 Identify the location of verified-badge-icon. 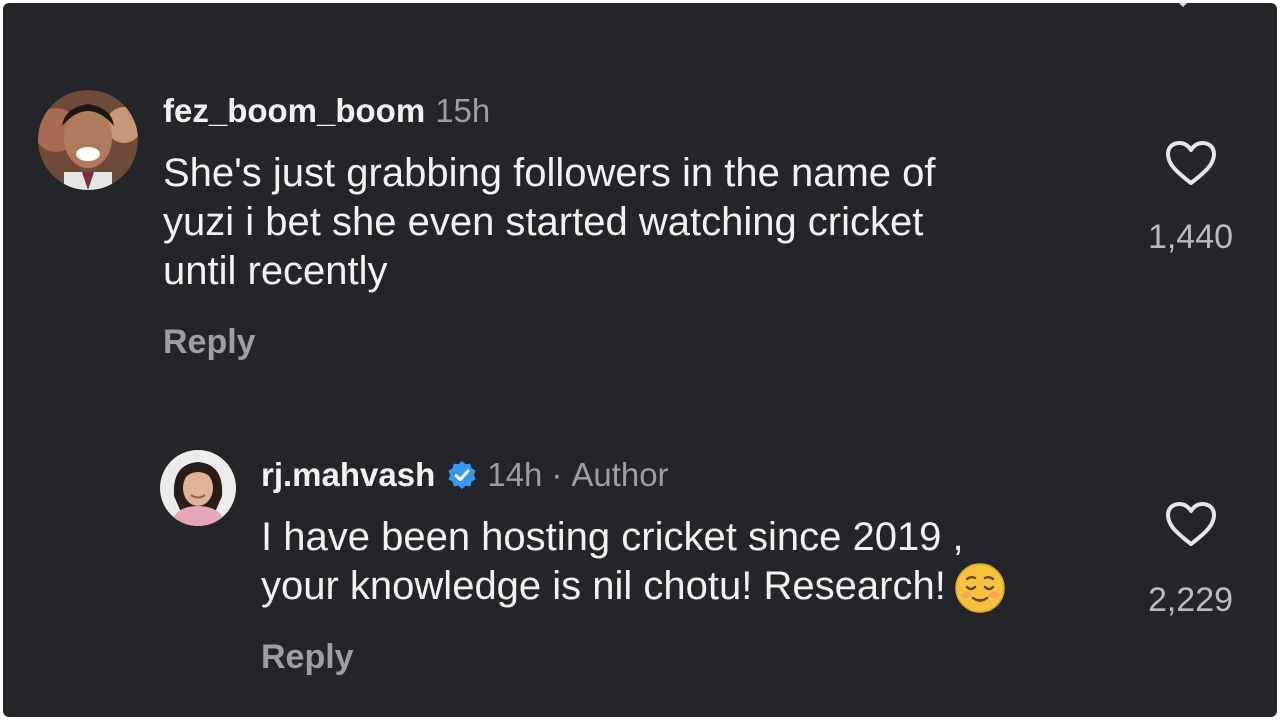
(462, 475).